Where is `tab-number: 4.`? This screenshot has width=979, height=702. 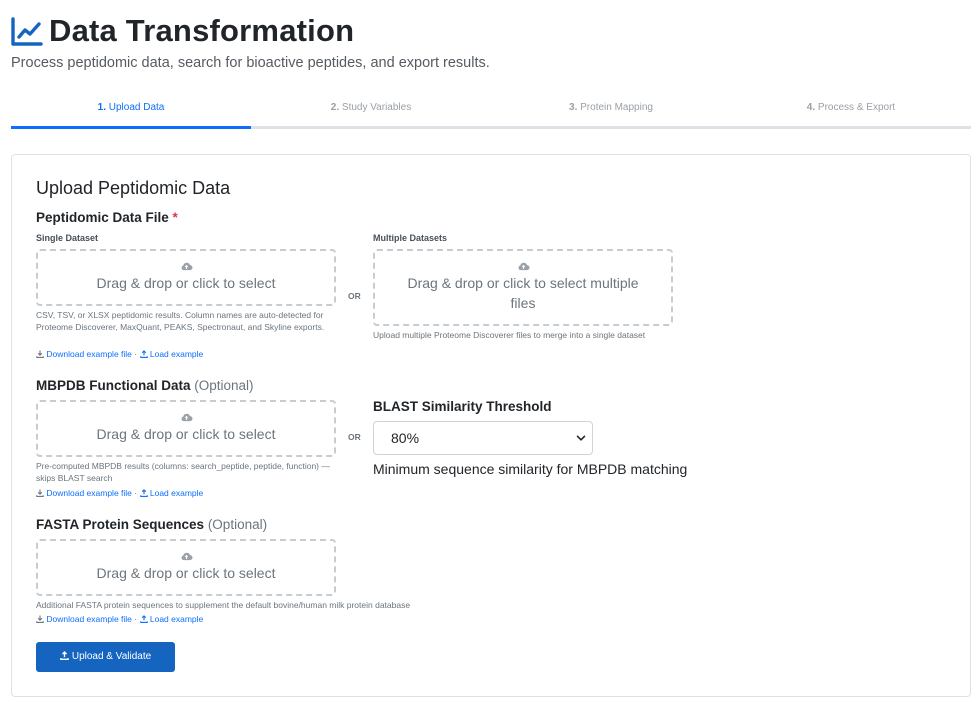
tab-number: 4. is located at coordinates (811, 107).